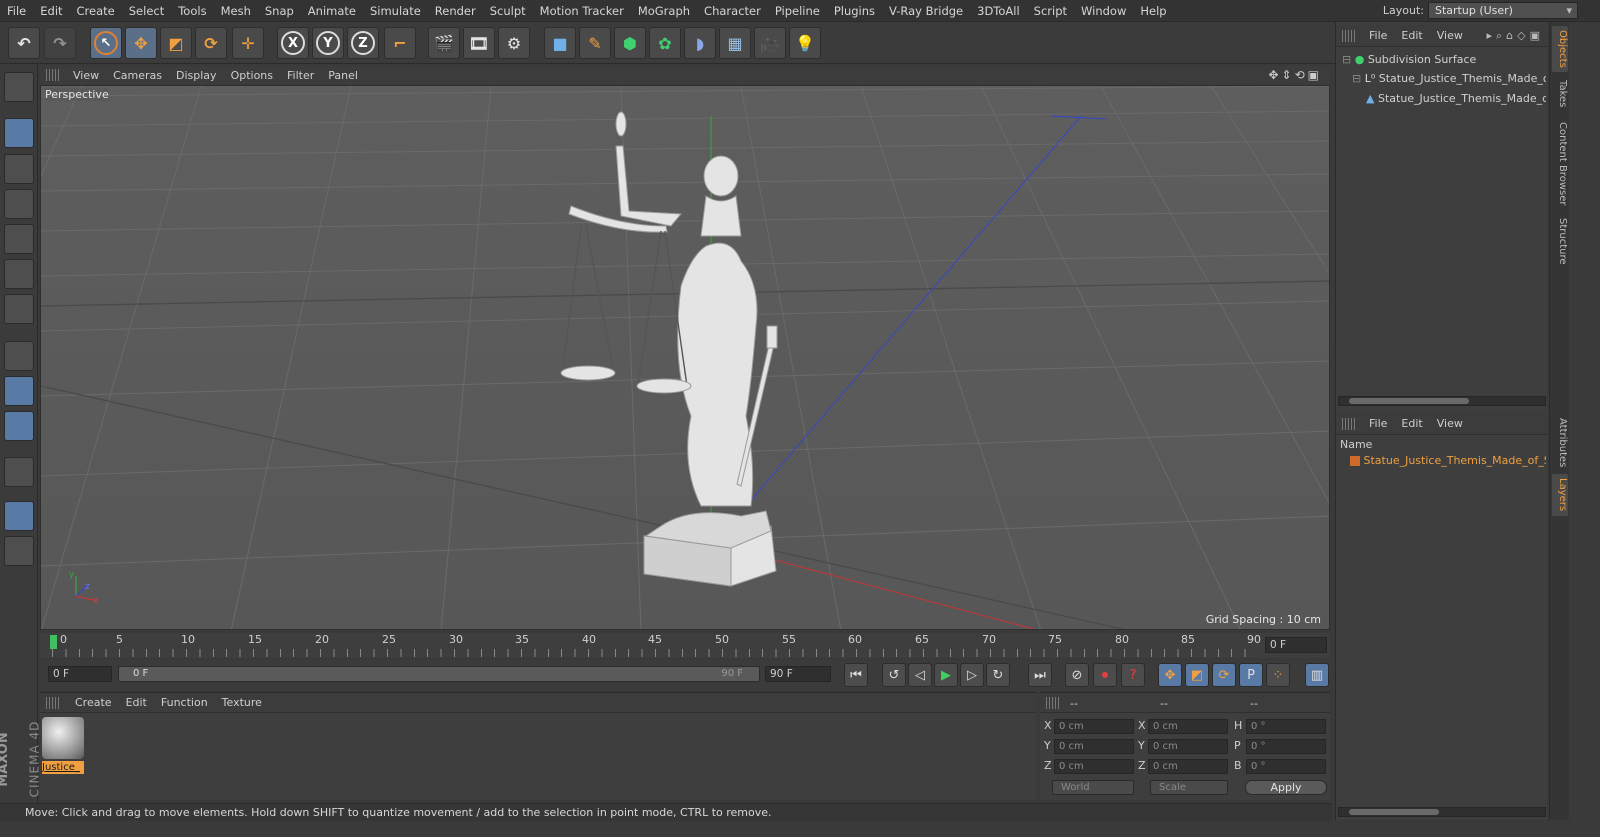 Image resolution: width=1600 pixels, height=837 pixels. What do you see at coordinates (53, 642) in the screenshot?
I see `playhead-marker` at bounding box center [53, 642].